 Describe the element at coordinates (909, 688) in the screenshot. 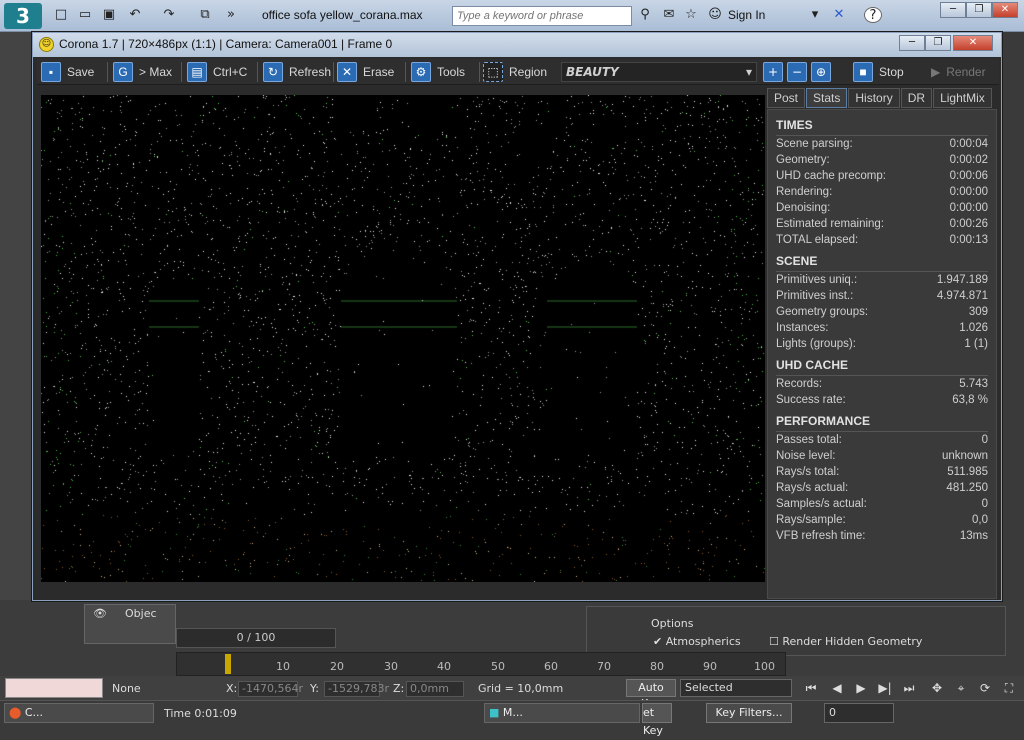

I see `go-to-end-icon: ⏭` at that location.